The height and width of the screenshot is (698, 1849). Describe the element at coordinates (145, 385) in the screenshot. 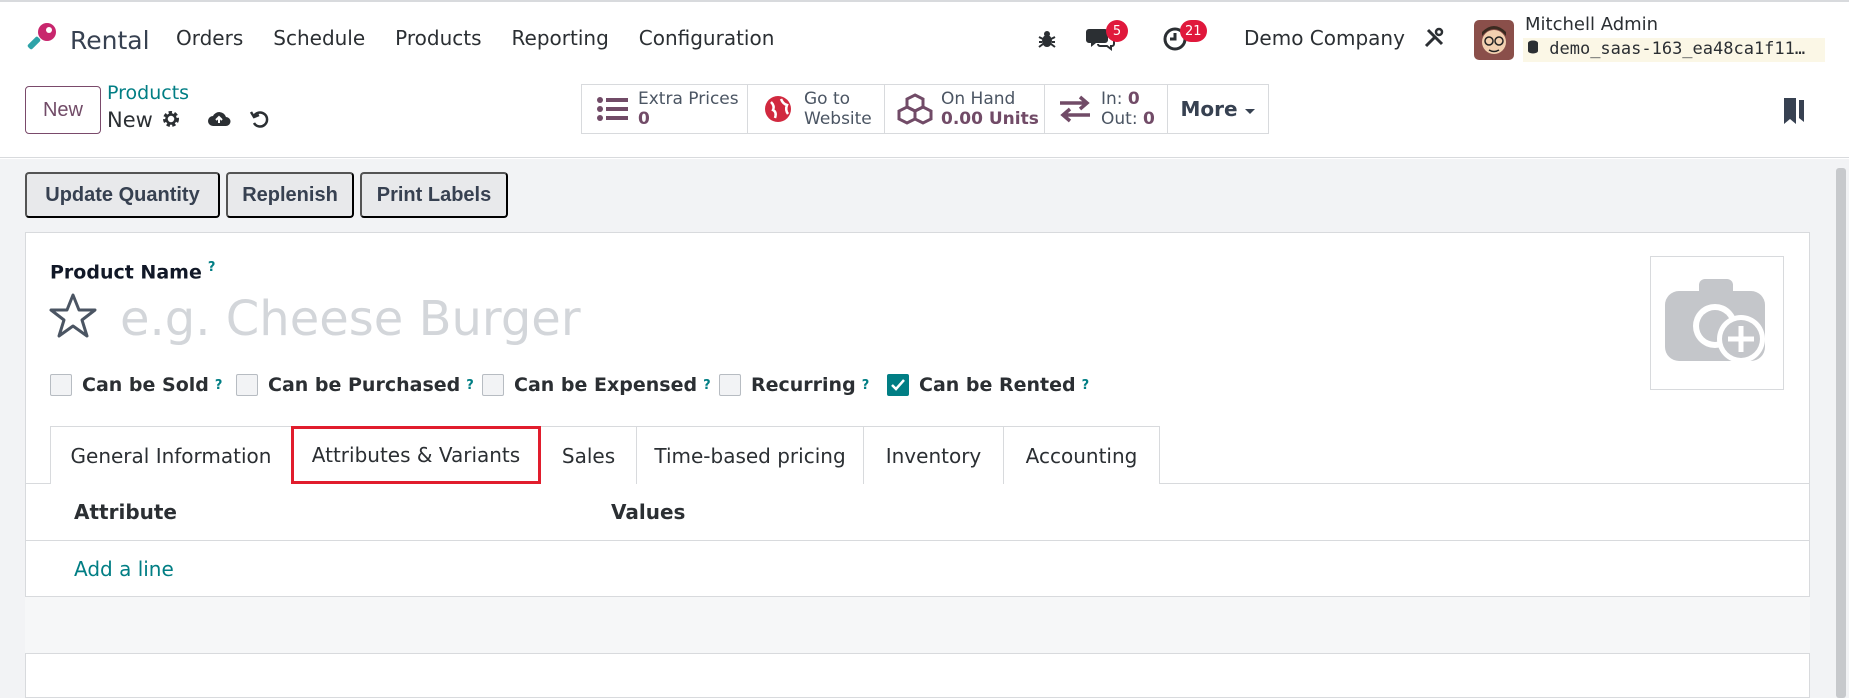

I see `can-be-sold-label: Can be Sold` at that location.